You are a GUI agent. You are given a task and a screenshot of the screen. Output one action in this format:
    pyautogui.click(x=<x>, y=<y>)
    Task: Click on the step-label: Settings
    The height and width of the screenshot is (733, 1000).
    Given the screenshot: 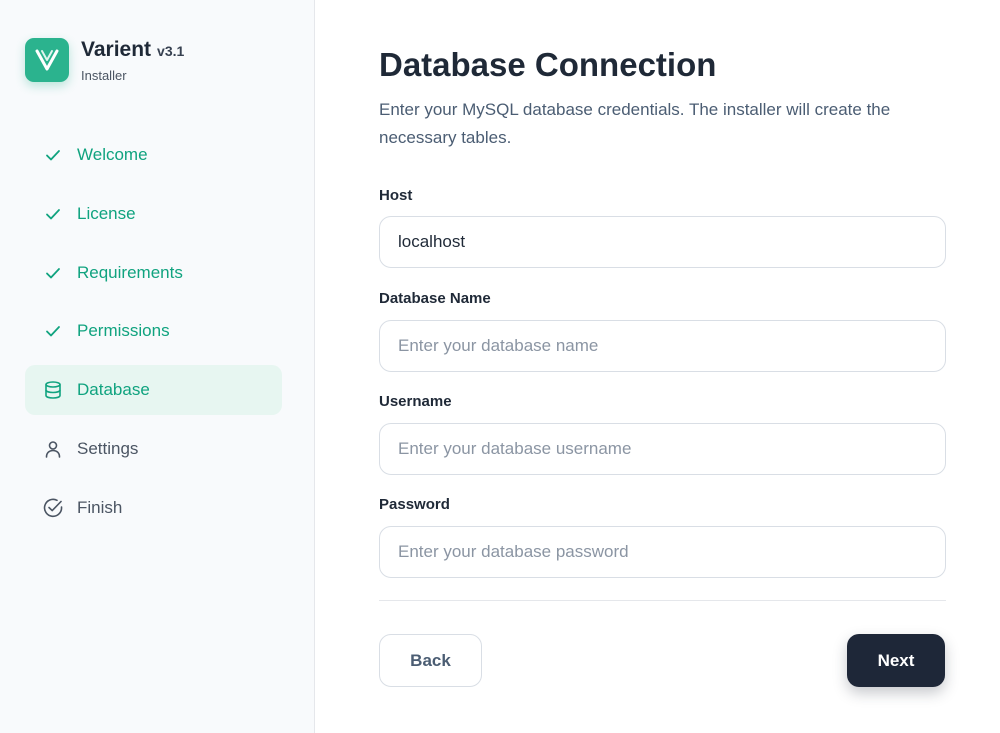 What is the action you would take?
    pyautogui.click(x=108, y=448)
    